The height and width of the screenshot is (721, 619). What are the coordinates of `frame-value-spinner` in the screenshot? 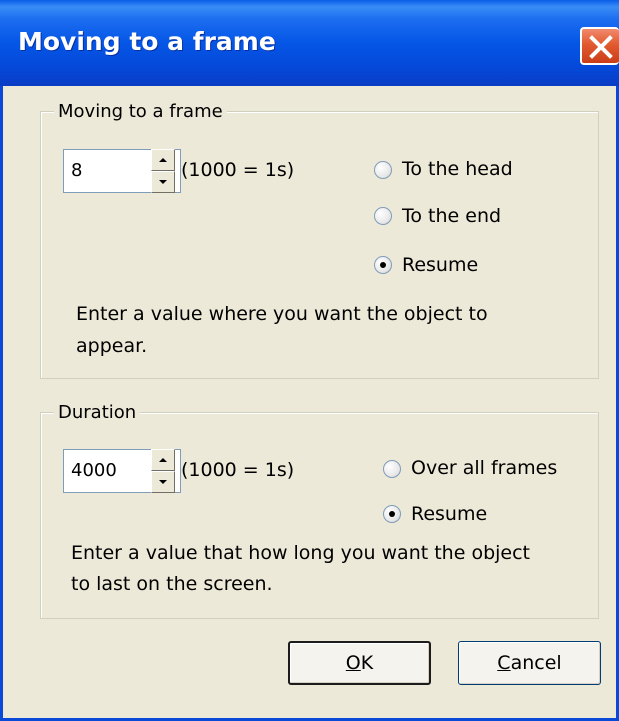 It's located at (163, 171).